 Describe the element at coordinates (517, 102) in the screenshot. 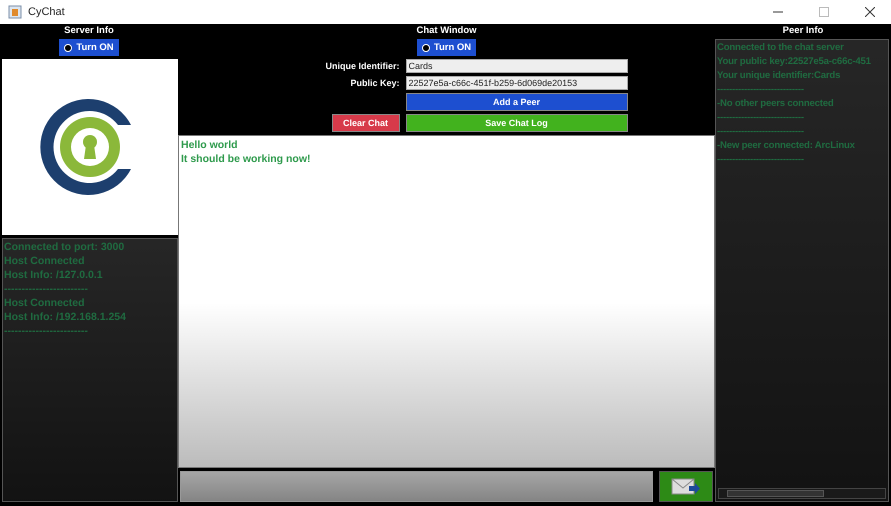

I see `add-peer-button: Add a Peer` at that location.